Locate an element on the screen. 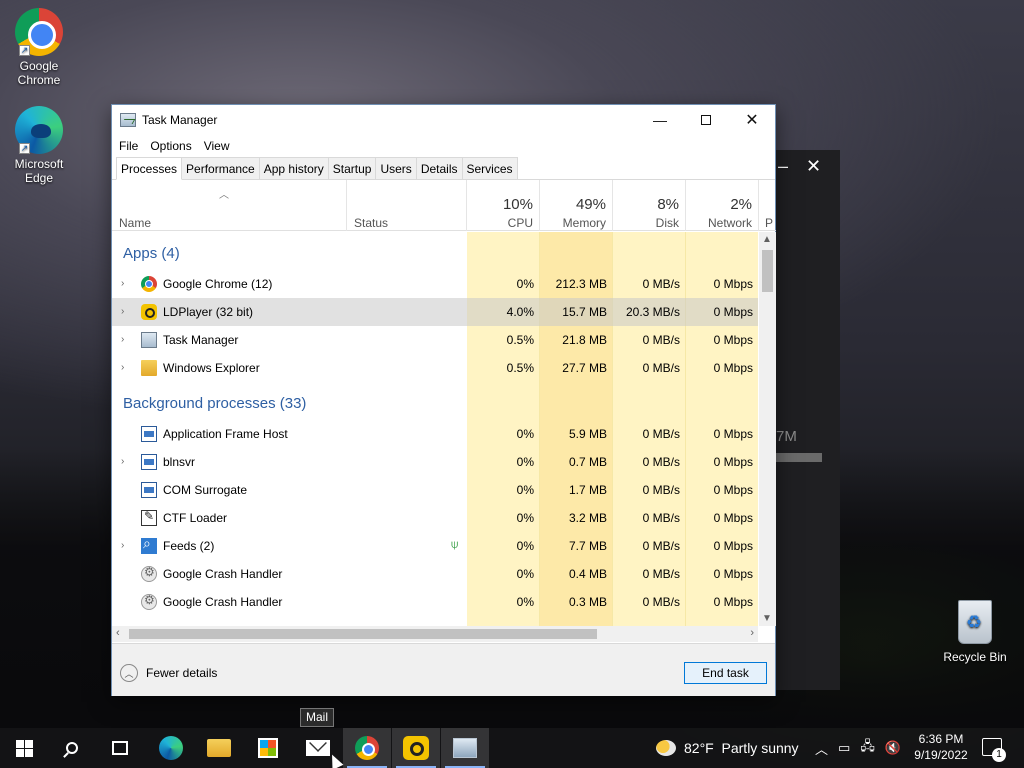 The image size is (1024, 768). task-view-icon is located at coordinates (120, 748).